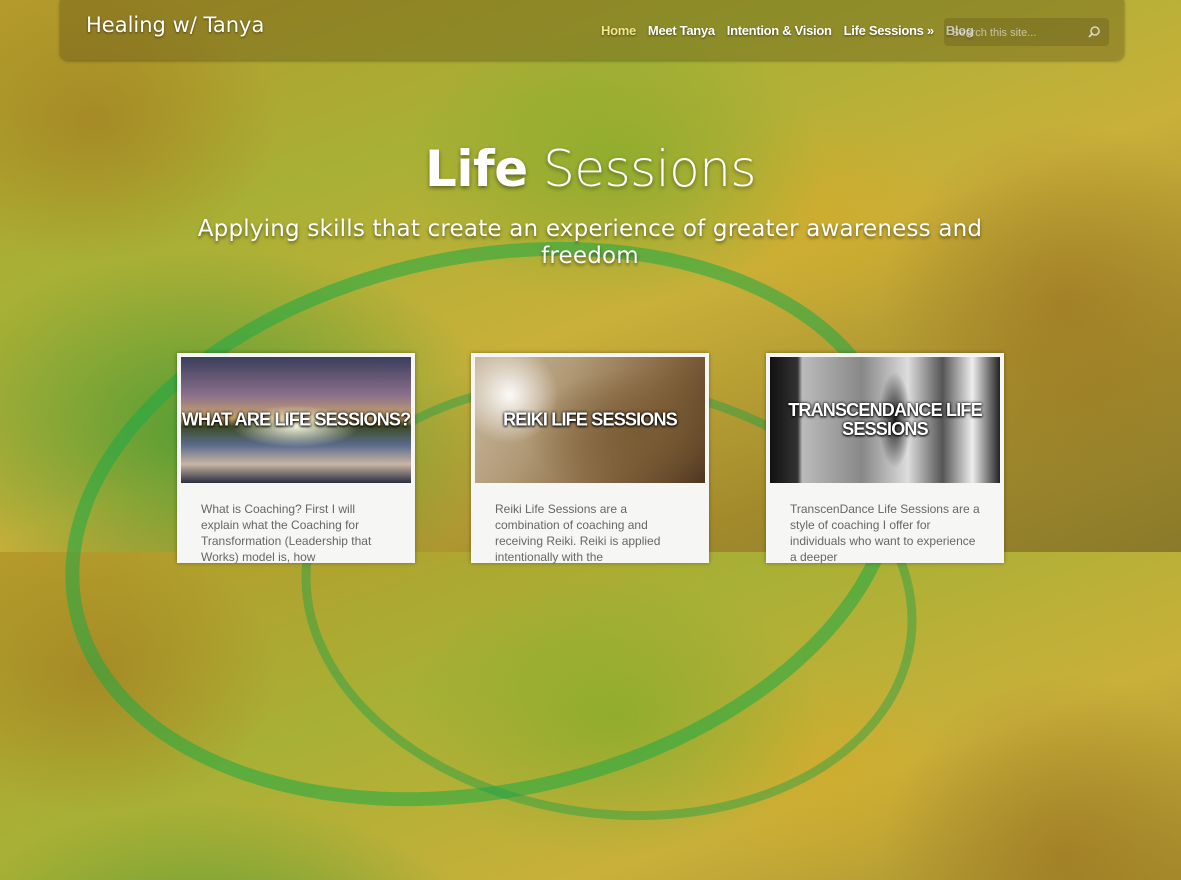 The width and height of the screenshot is (1181, 880). What do you see at coordinates (889, 30) in the screenshot?
I see `nav-life-sessions: Life Sessions »` at bounding box center [889, 30].